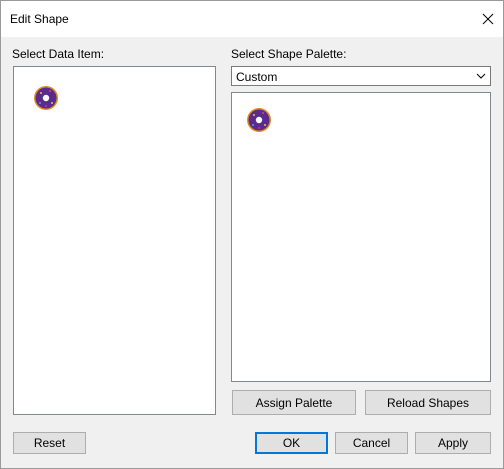  What do you see at coordinates (453, 443) in the screenshot?
I see `apply-button: Apply` at bounding box center [453, 443].